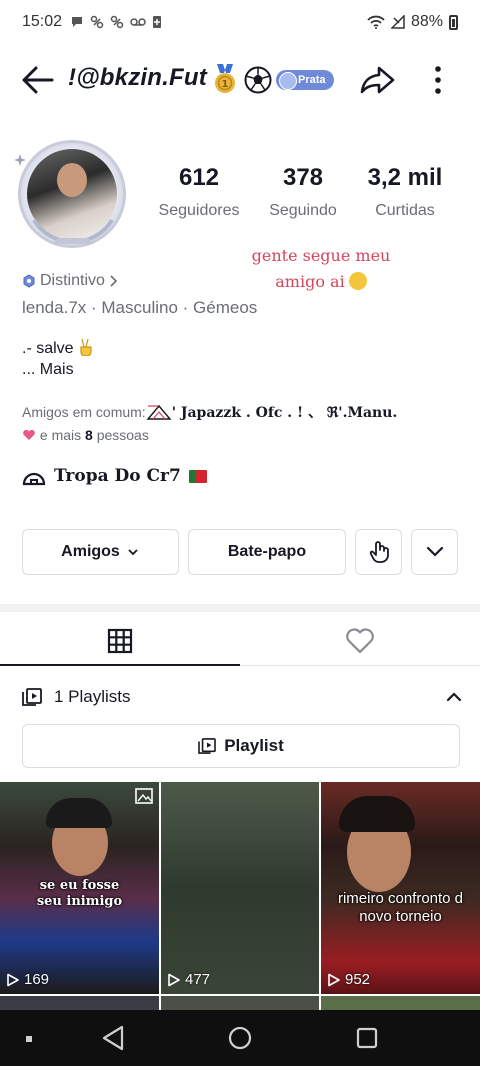 Image resolution: width=480 pixels, height=1066 pixels. I want to click on back-arrow-icon, so click(38, 80).